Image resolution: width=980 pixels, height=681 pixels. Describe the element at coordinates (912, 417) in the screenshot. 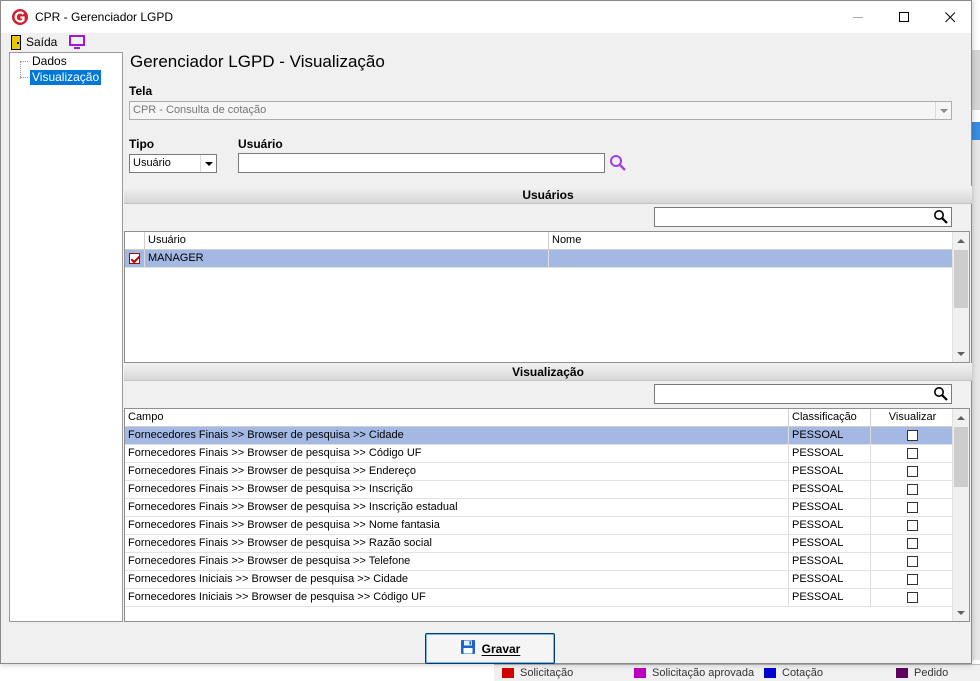

I see `column-header-visualizar: Visualizar` at that location.